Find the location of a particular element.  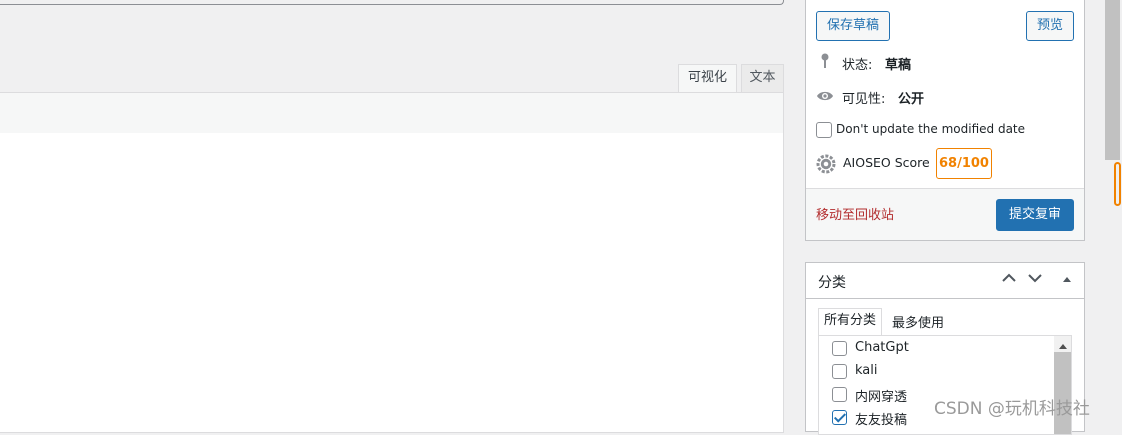

status-value: 草稿 is located at coordinates (898, 65).